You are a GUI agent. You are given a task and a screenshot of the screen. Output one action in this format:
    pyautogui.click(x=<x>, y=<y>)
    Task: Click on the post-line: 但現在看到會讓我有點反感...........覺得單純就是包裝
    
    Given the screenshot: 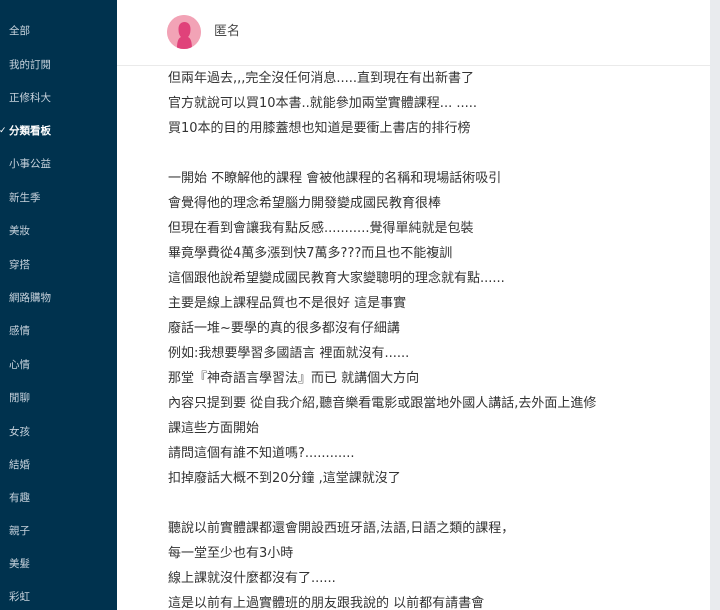 What is the action you would take?
    pyautogui.click(x=321, y=228)
    